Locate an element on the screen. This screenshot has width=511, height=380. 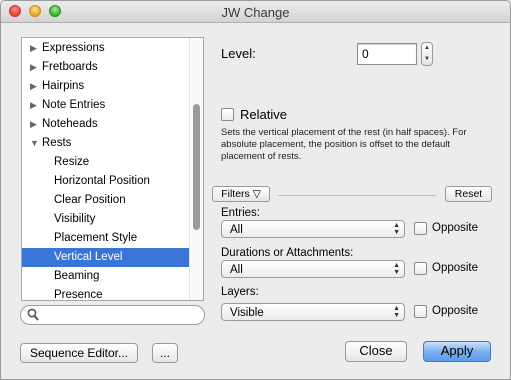
entries-opposite-label: Opposite is located at coordinates (455, 228).